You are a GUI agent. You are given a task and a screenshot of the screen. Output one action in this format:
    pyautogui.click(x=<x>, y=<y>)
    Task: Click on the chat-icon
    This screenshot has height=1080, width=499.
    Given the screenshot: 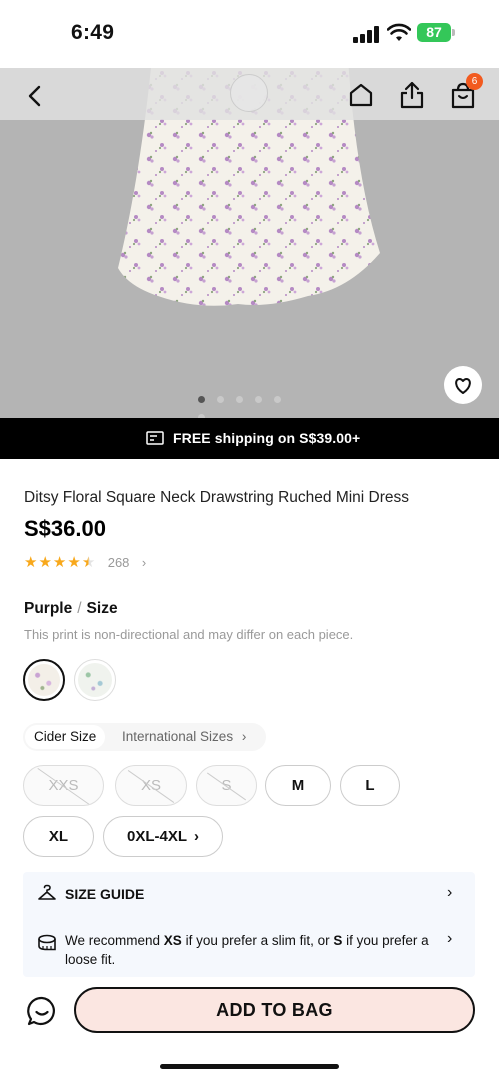 What is the action you would take?
    pyautogui.click(x=42, y=1011)
    